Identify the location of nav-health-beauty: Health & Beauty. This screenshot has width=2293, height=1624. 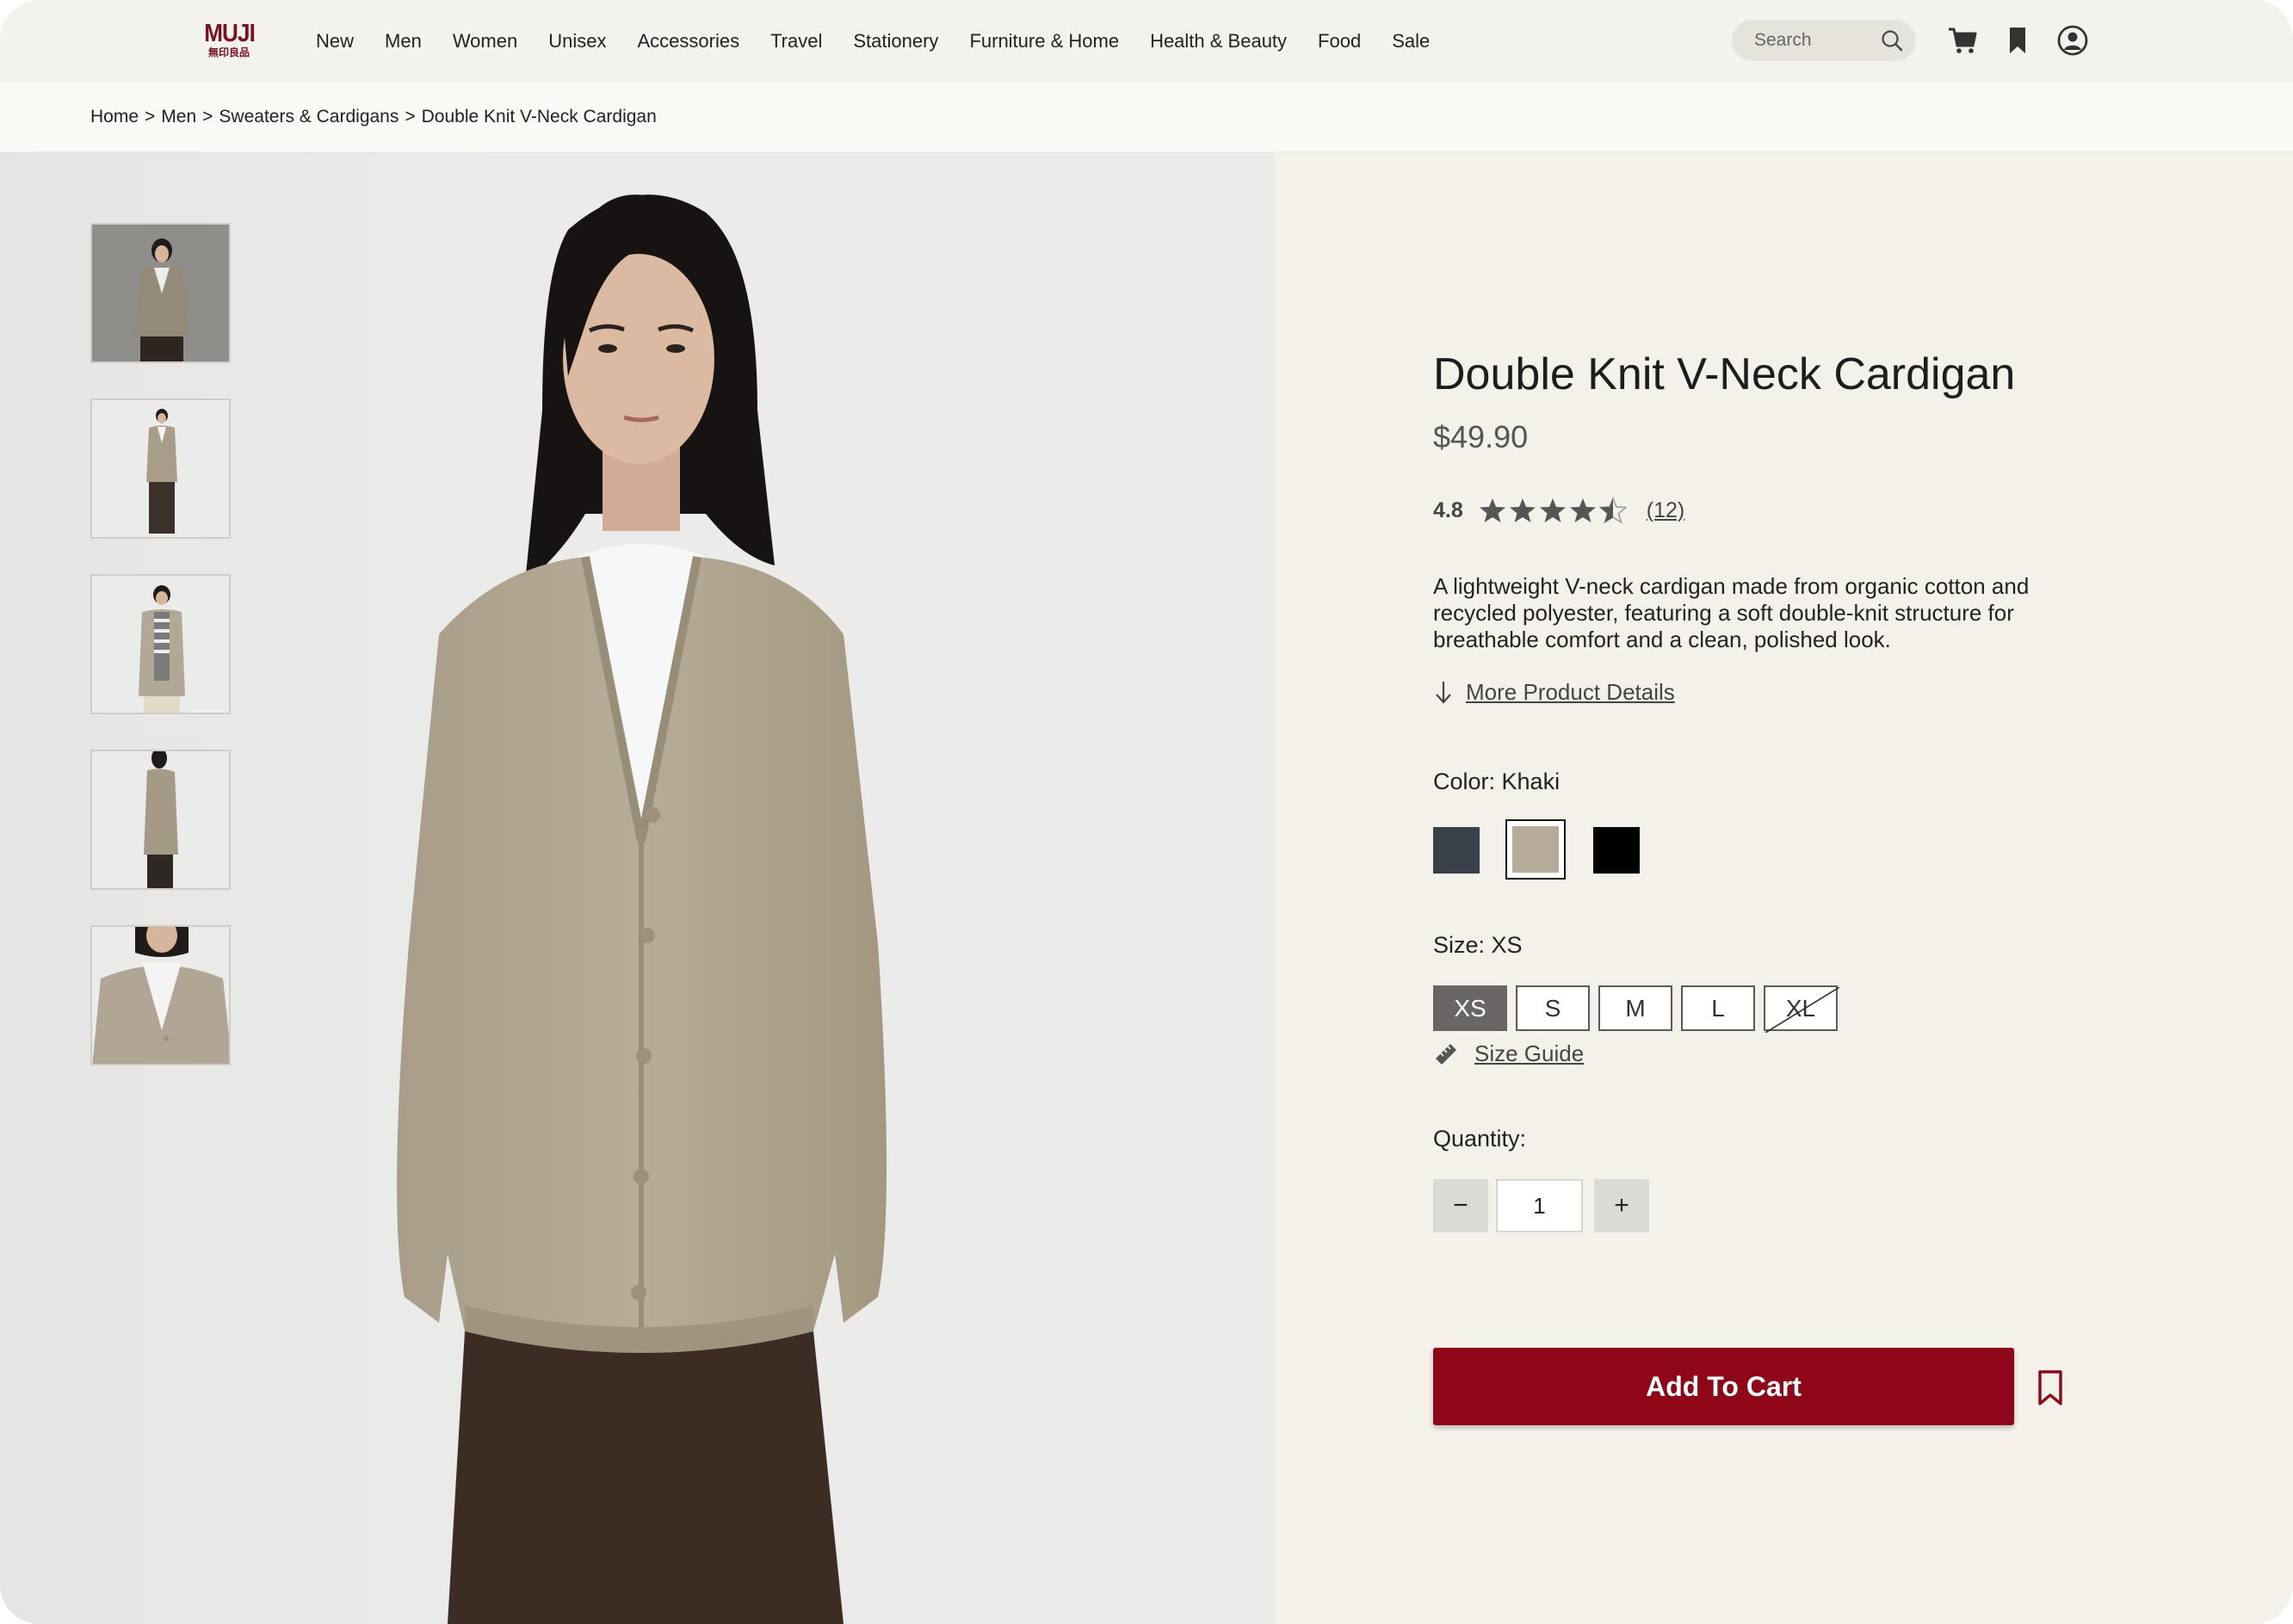
(1218, 41).